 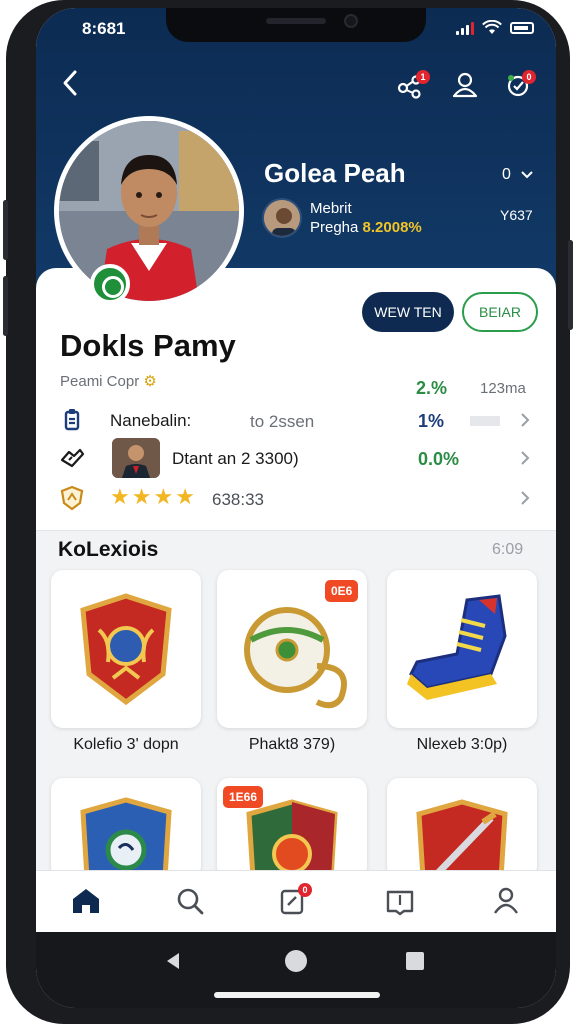 I want to click on red-crest-shield-icon, so click(x=126, y=649).